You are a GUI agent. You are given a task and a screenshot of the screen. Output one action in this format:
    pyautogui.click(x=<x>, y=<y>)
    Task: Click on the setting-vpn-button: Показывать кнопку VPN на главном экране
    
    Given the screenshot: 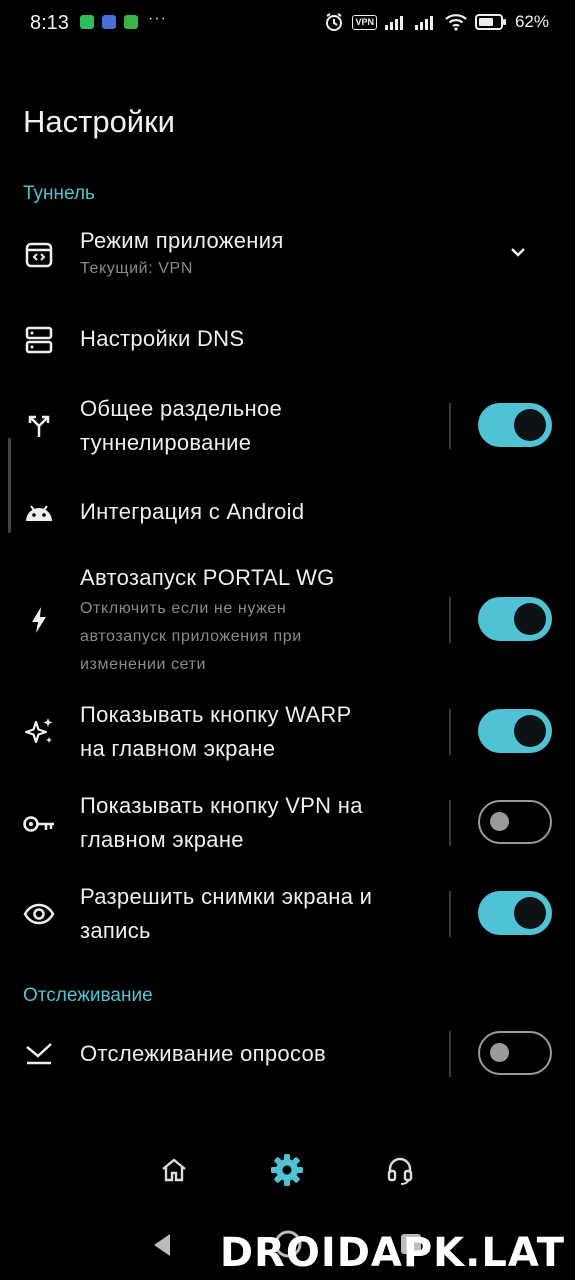 What is the action you would take?
    pyautogui.click(x=287, y=824)
    